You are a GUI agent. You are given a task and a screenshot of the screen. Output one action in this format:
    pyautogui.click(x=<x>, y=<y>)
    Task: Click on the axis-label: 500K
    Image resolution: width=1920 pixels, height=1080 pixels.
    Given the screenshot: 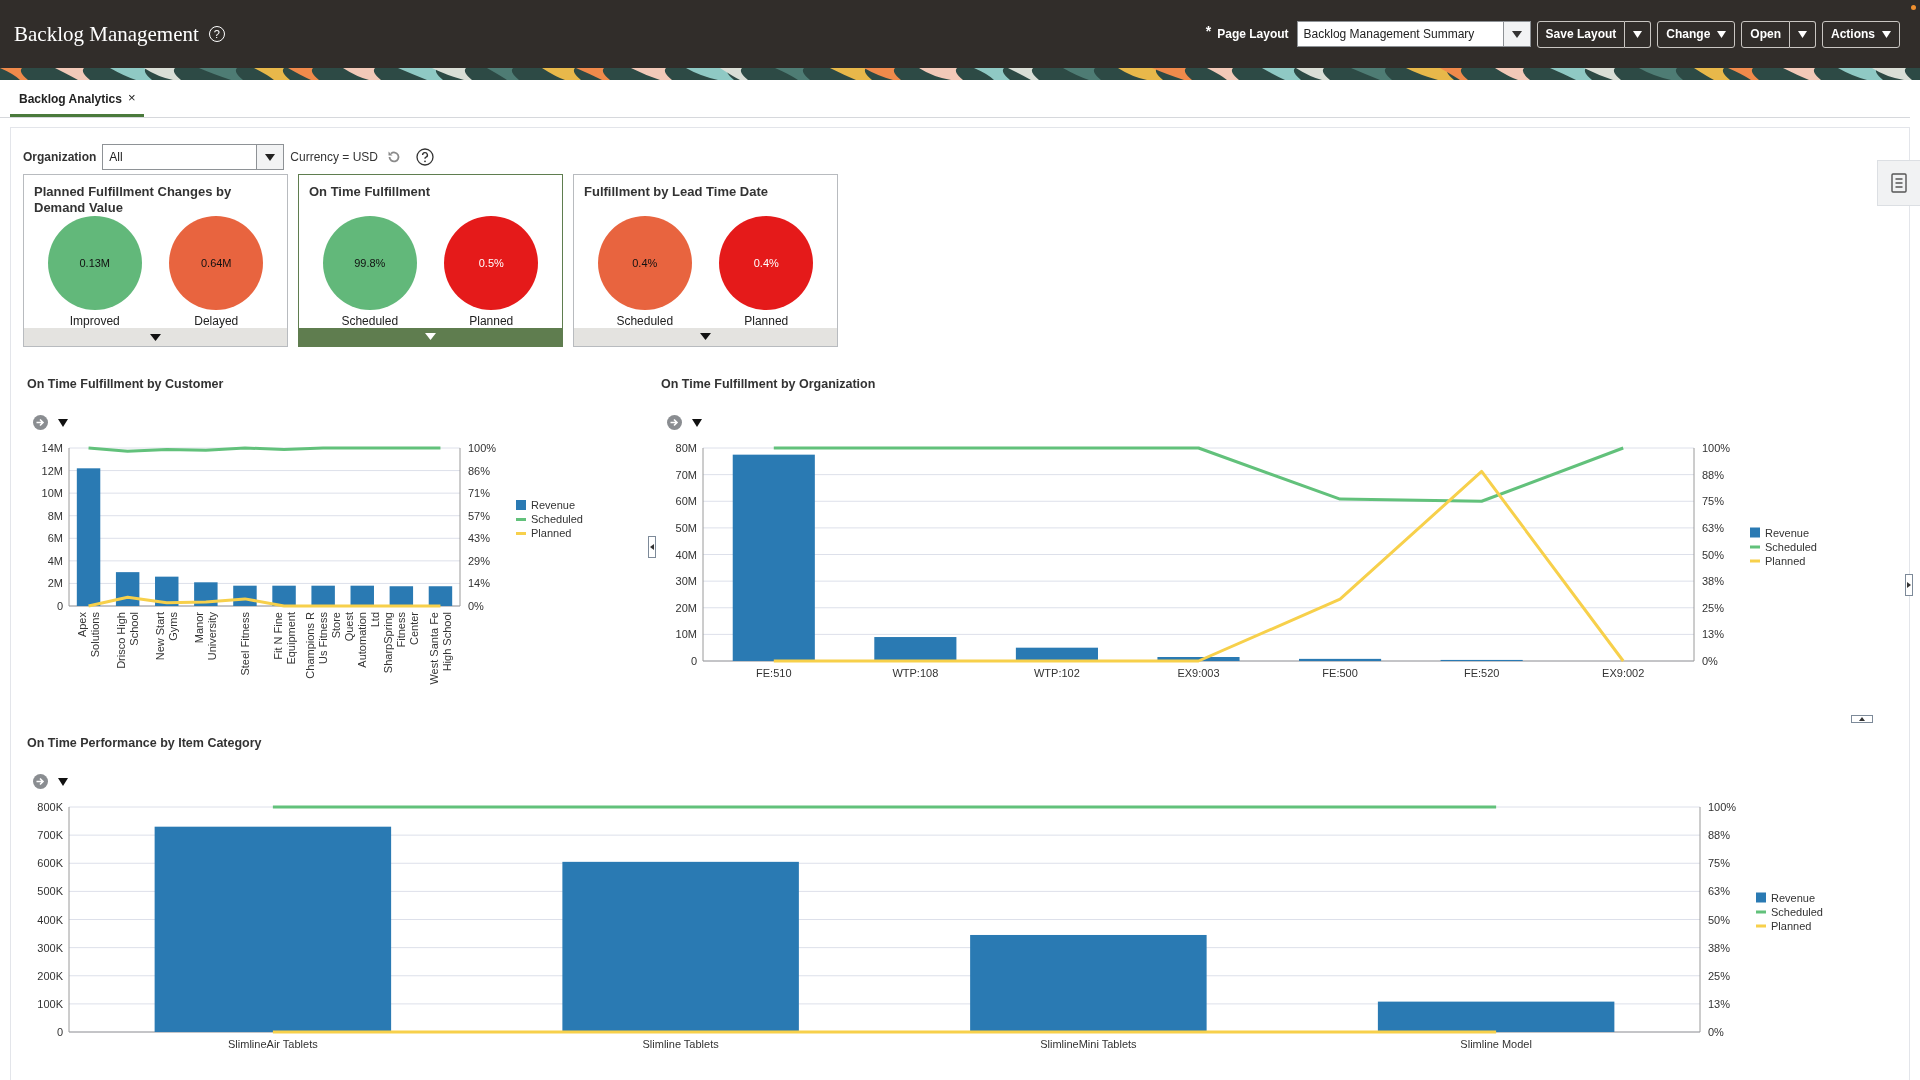 What is the action you would take?
    pyautogui.click(x=50, y=891)
    